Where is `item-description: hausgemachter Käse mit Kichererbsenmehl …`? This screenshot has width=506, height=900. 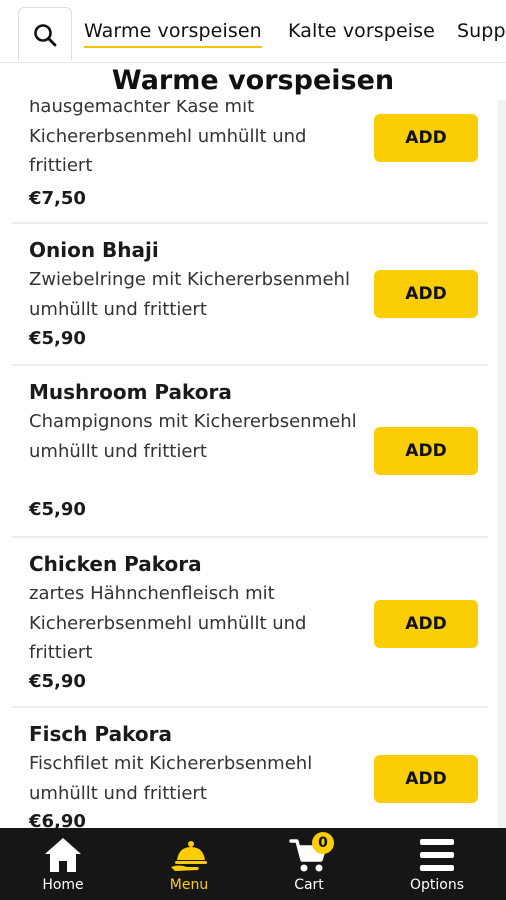 item-description: hausgemachter Käse mit Kichererbsenmehl … is located at coordinates (168, 138).